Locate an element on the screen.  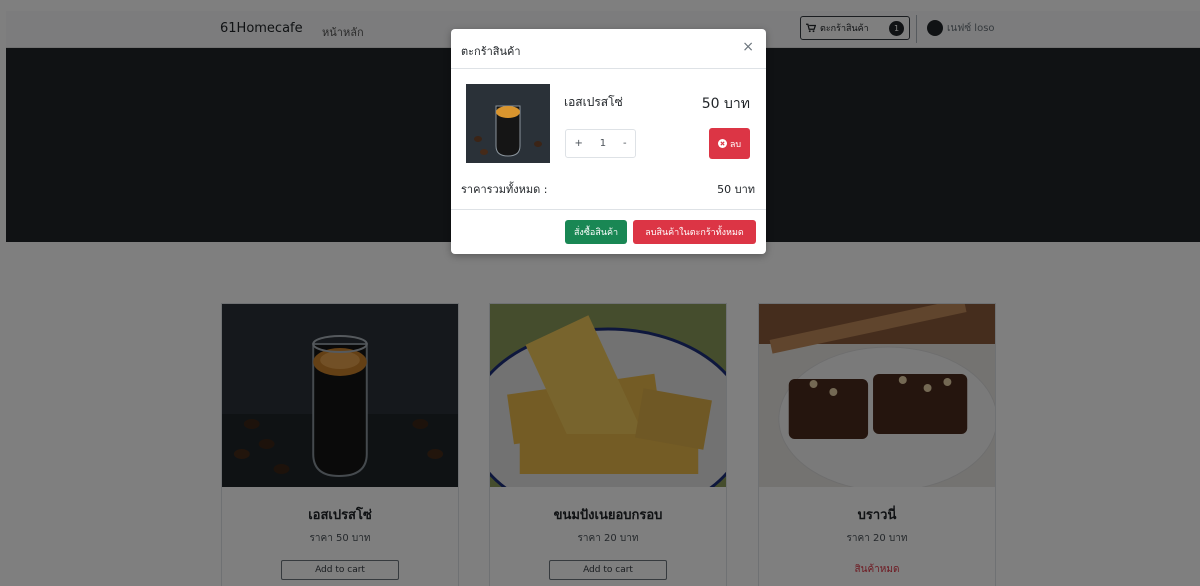
delete-item-button: ลบ is located at coordinates (729, 143).